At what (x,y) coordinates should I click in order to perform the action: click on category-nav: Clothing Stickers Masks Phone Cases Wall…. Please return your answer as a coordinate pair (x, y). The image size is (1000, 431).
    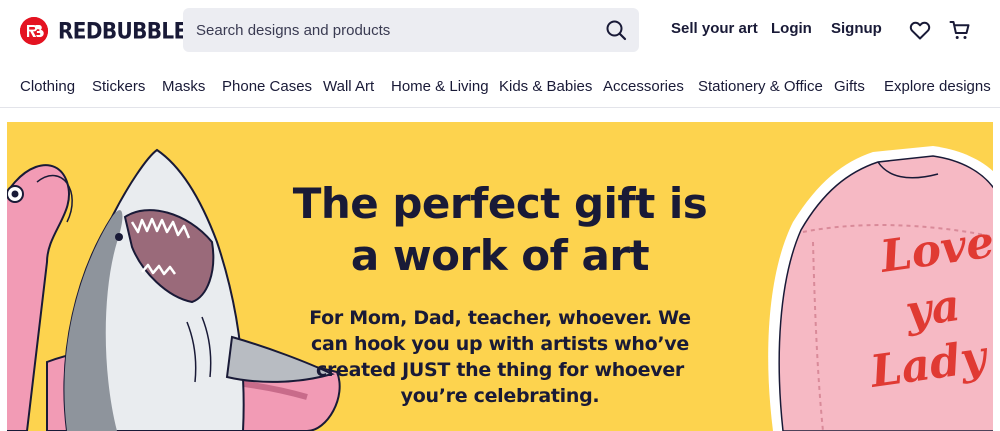
    Looking at the image, I should click on (500, 85).